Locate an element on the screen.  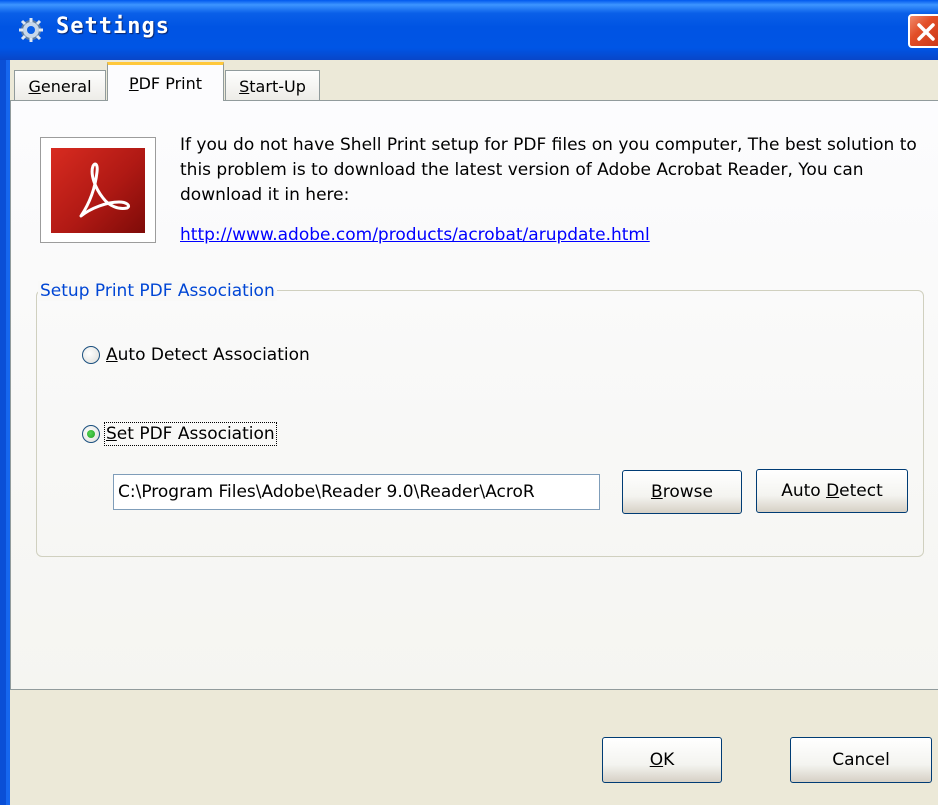
window-frame is located at coordinates (5, 432).